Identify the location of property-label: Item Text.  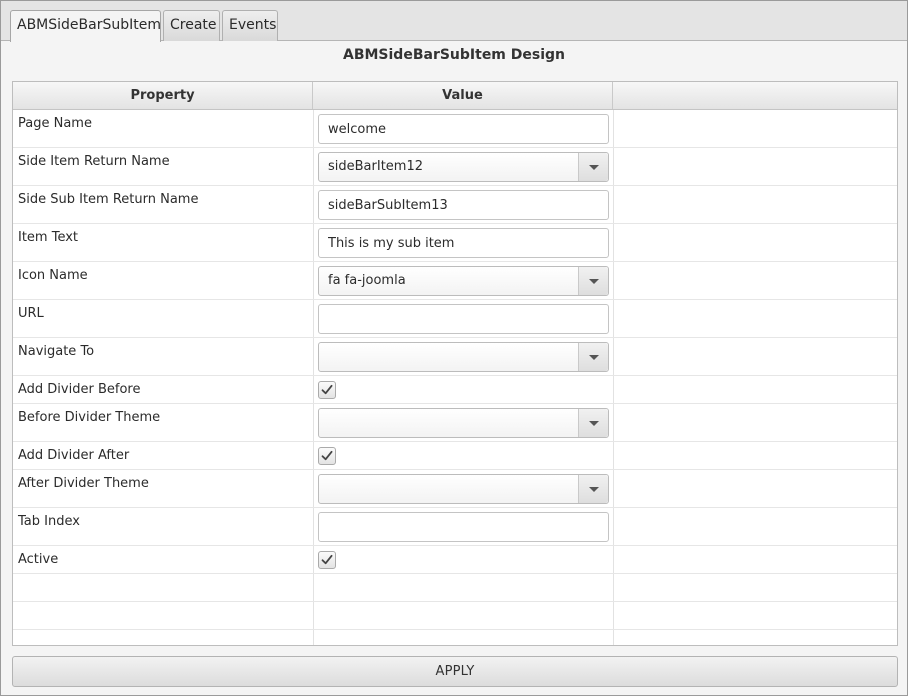
(48, 237).